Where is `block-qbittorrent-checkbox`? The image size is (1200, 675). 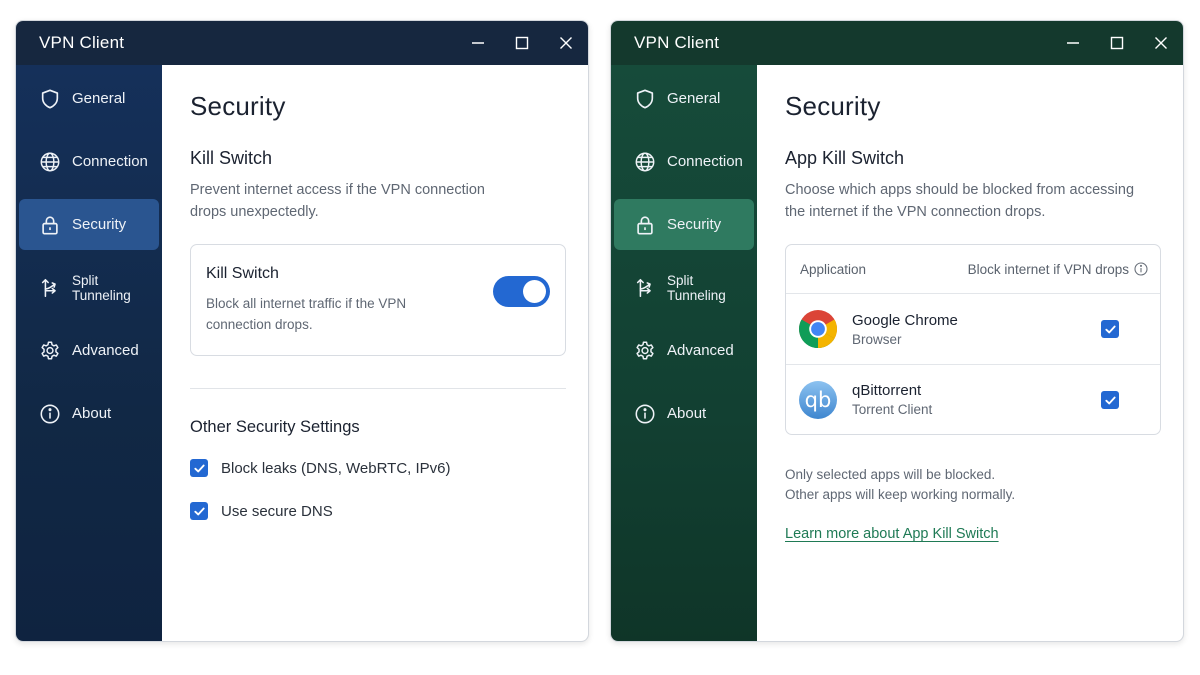 block-qbittorrent-checkbox is located at coordinates (1110, 400).